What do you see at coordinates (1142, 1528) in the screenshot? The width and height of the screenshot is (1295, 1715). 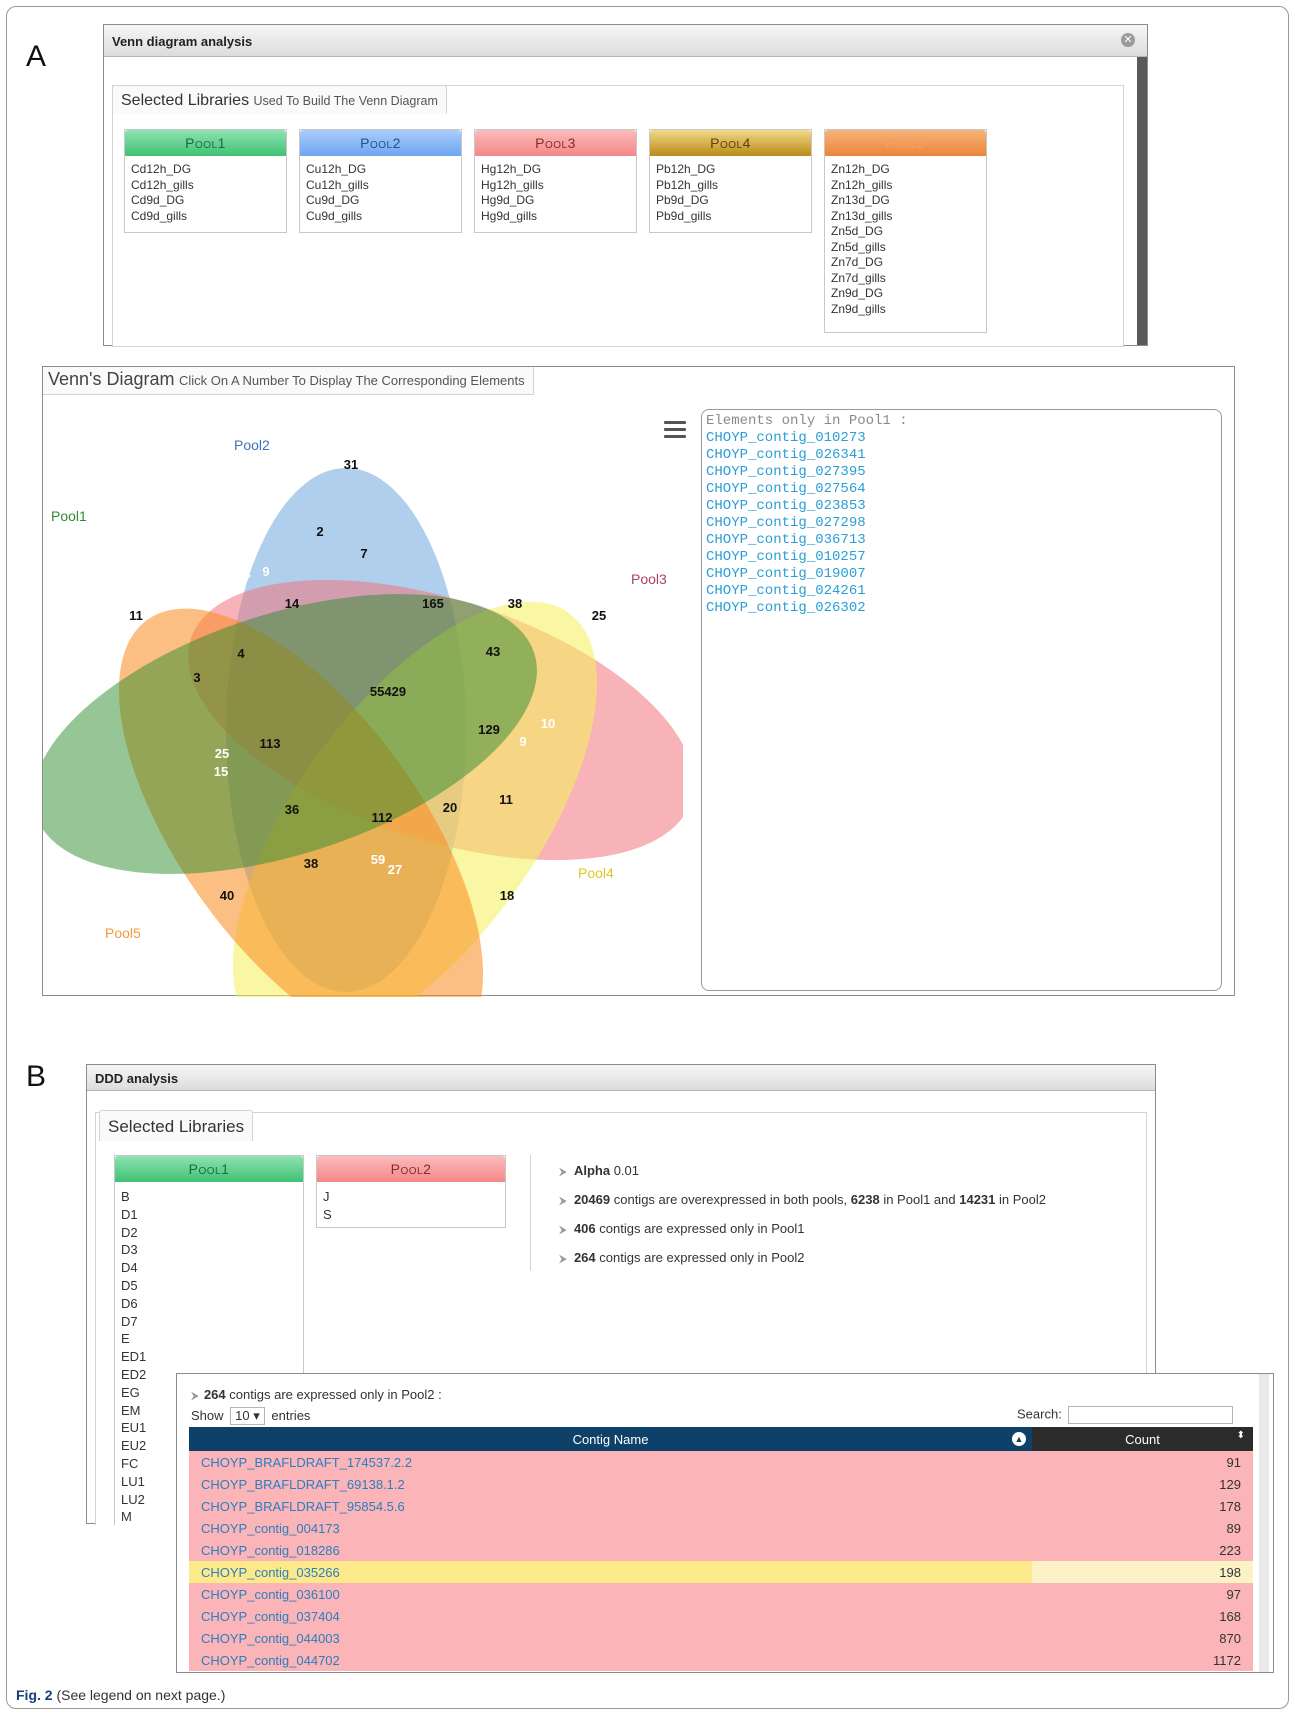 I see `count-cell: 89` at bounding box center [1142, 1528].